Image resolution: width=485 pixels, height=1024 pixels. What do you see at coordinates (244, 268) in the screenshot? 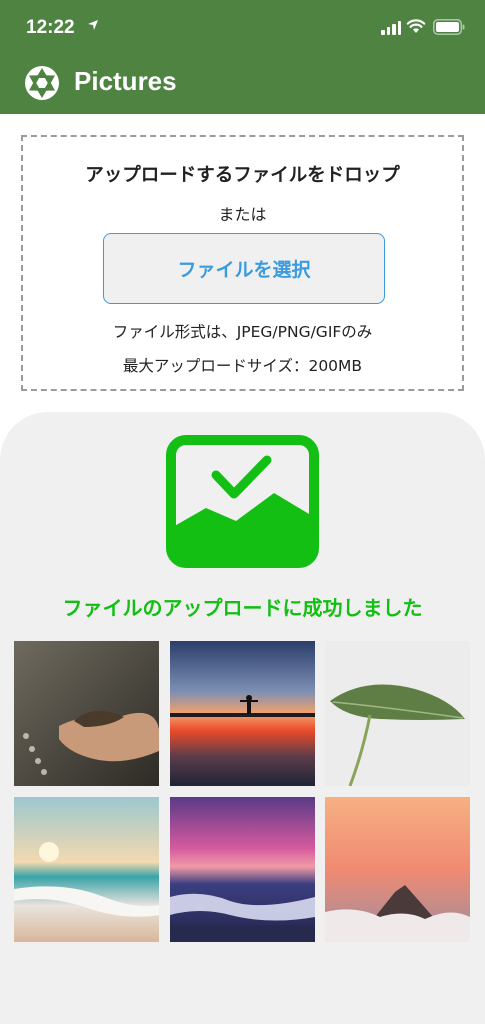
I see `select-file-button: ファイルを選択` at bounding box center [244, 268].